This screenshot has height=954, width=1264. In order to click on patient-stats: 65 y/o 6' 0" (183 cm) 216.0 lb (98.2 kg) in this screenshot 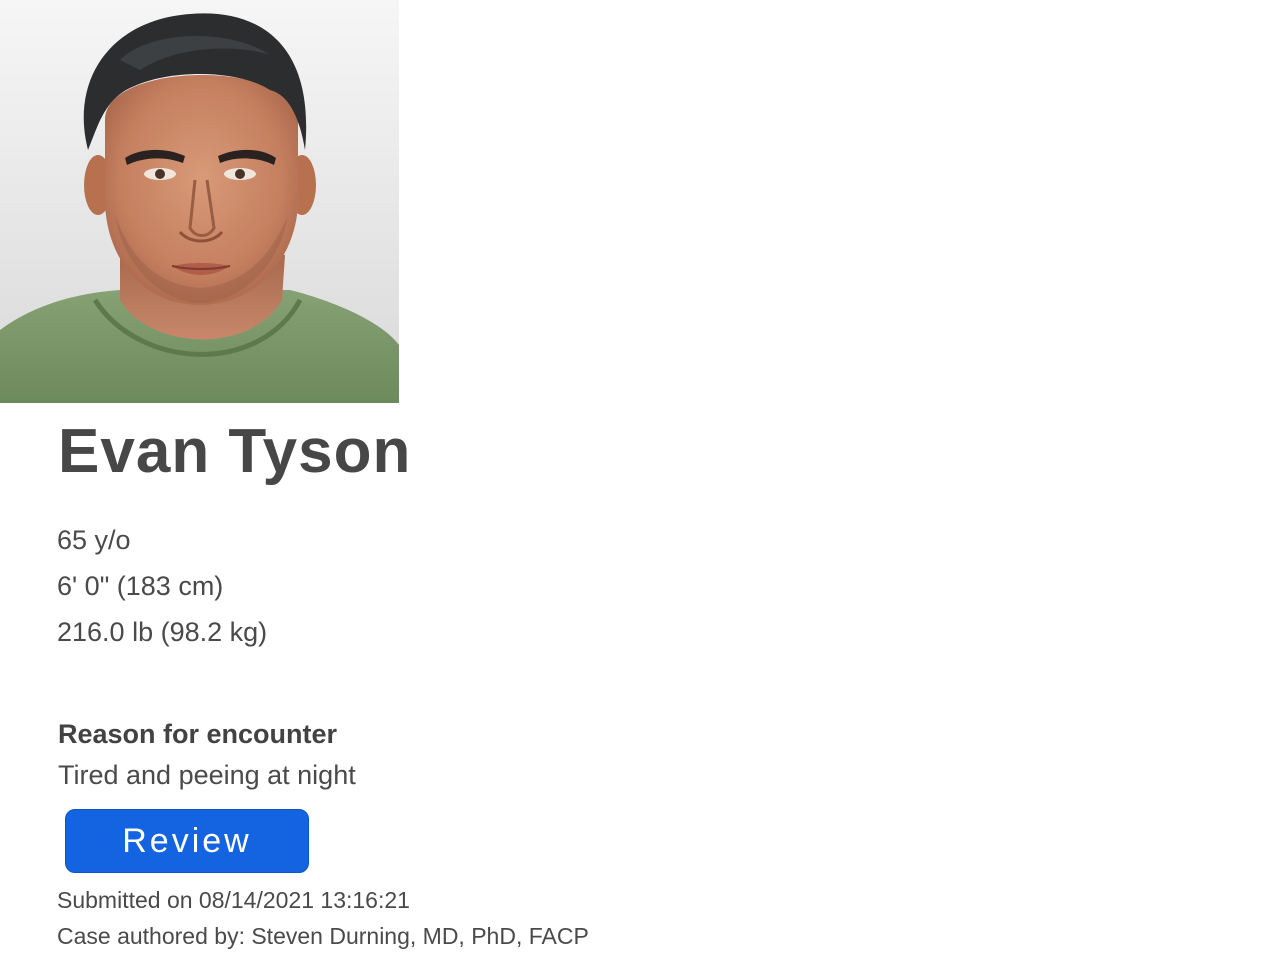, I will do `click(162, 586)`.